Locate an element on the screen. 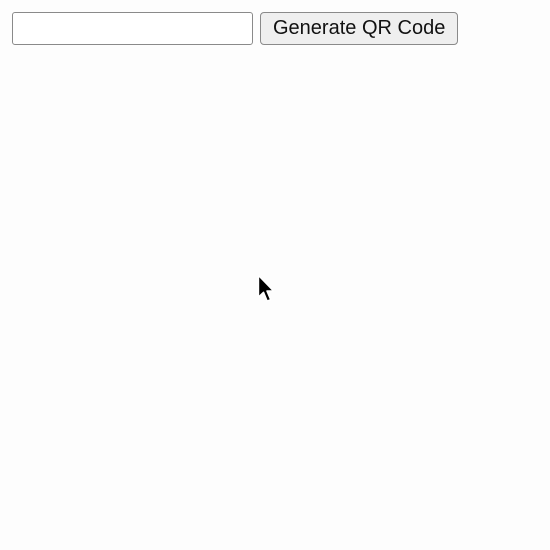 The width and height of the screenshot is (550, 550). qr-text-input is located at coordinates (132, 28).